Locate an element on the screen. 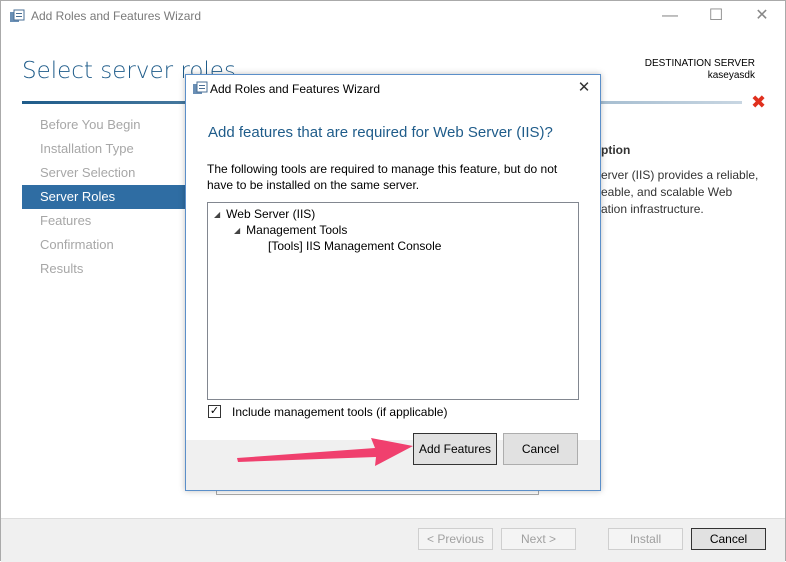 The image size is (786, 562). include-tools-label: Include management tools (if applicable) is located at coordinates (340, 412).